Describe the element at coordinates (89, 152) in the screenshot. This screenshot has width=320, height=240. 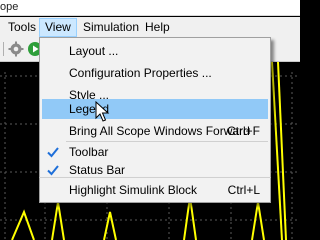
I see `menu-item-label: Toolbar` at that location.